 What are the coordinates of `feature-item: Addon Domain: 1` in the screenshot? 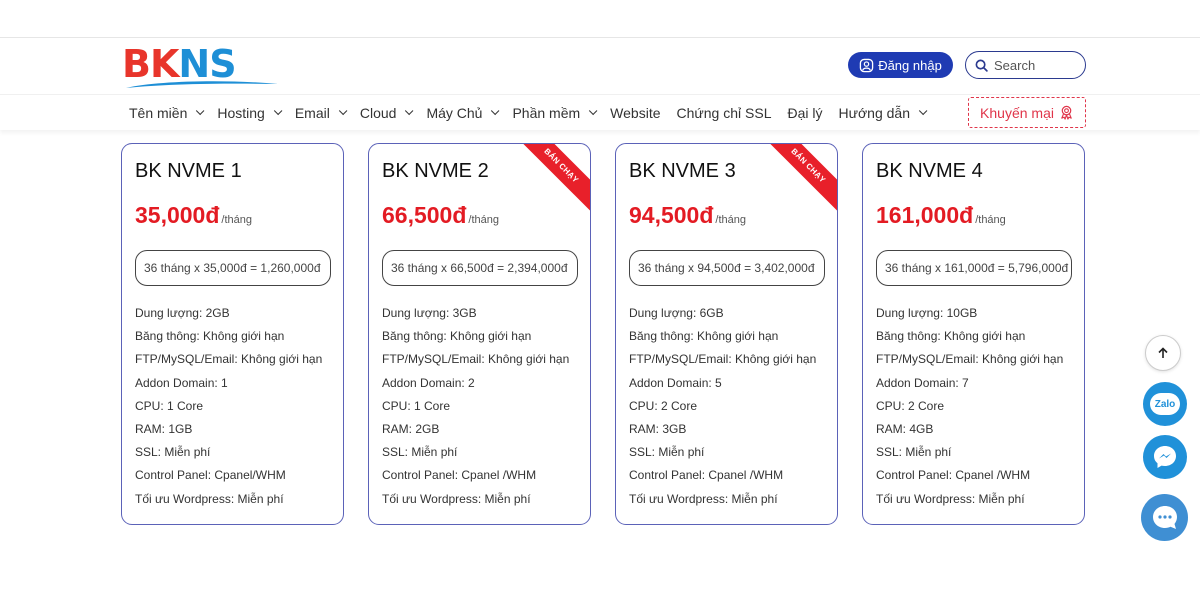 It's located at (181, 382).